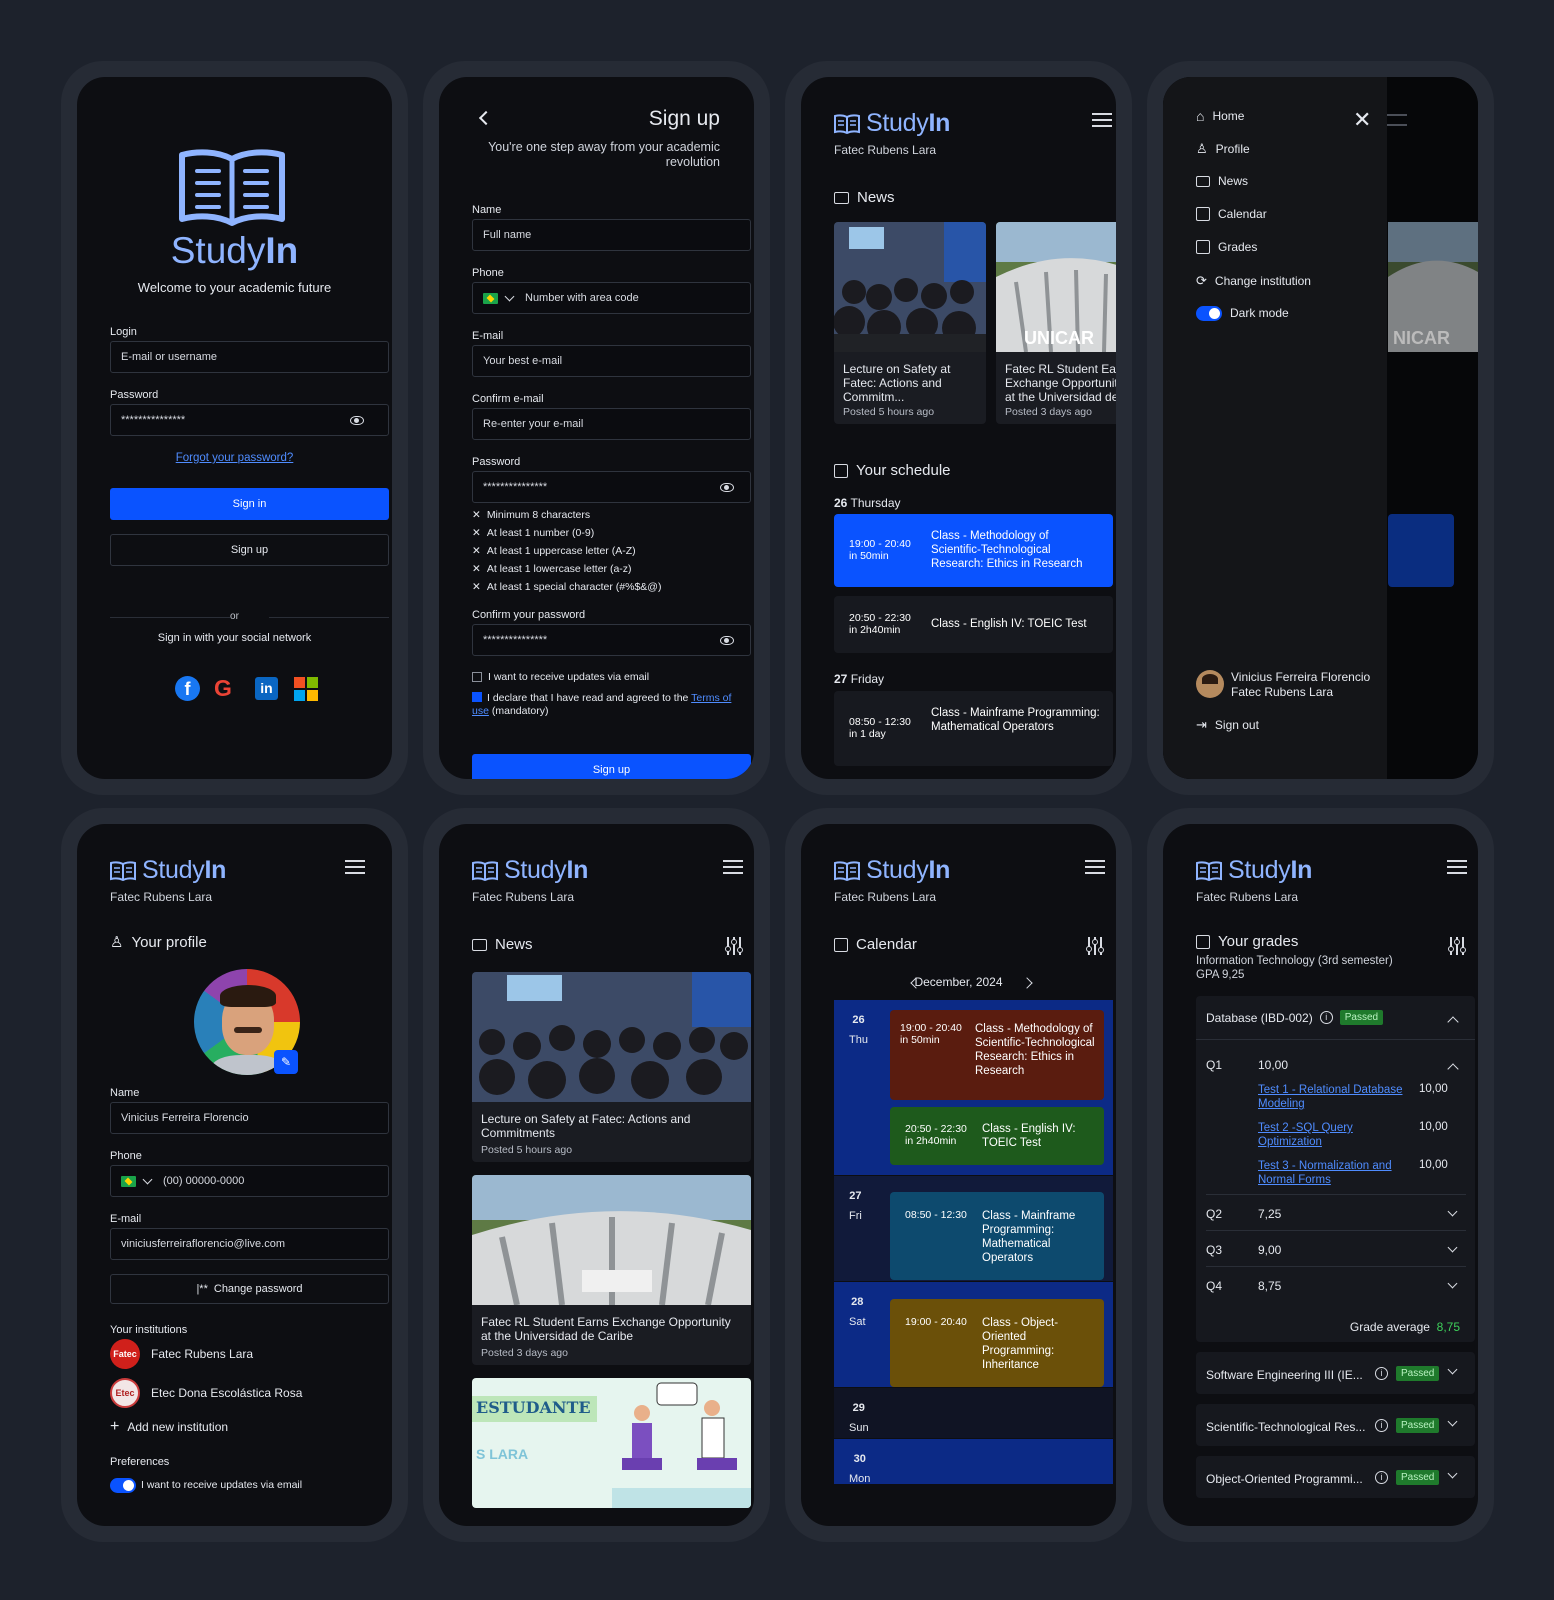  I want to click on login-input: E-mail or username, so click(249, 357).